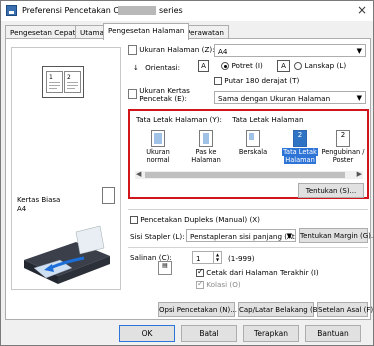 This screenshot has width=374, height=346. What do you see at coordinates (206, 148) in the screenshot?
I see `layout-item-fit-to-page: Pas ke Halaman` at bounding box center [206, 148].